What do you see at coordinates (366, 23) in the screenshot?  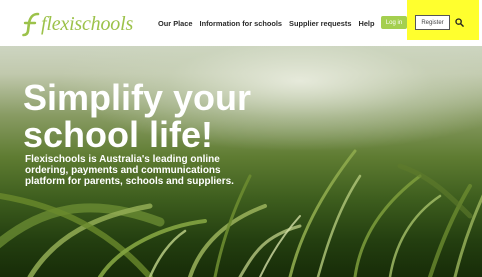 I see `nav-help: Help` at bounding box center [366, 23].